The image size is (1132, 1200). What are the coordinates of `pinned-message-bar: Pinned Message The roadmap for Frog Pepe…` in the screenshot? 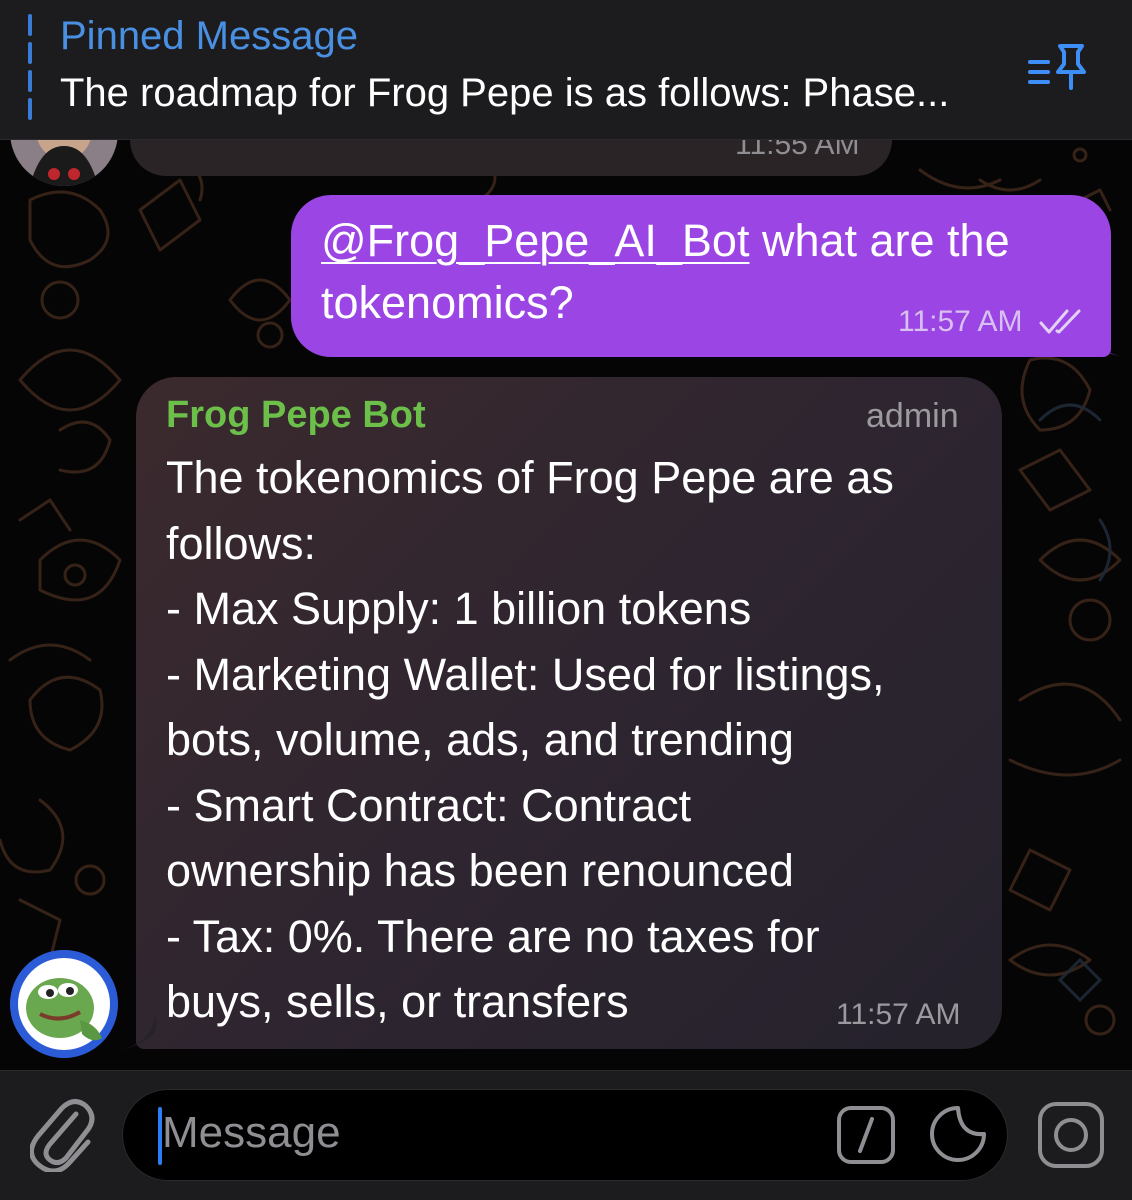 It's located at (566, 70).